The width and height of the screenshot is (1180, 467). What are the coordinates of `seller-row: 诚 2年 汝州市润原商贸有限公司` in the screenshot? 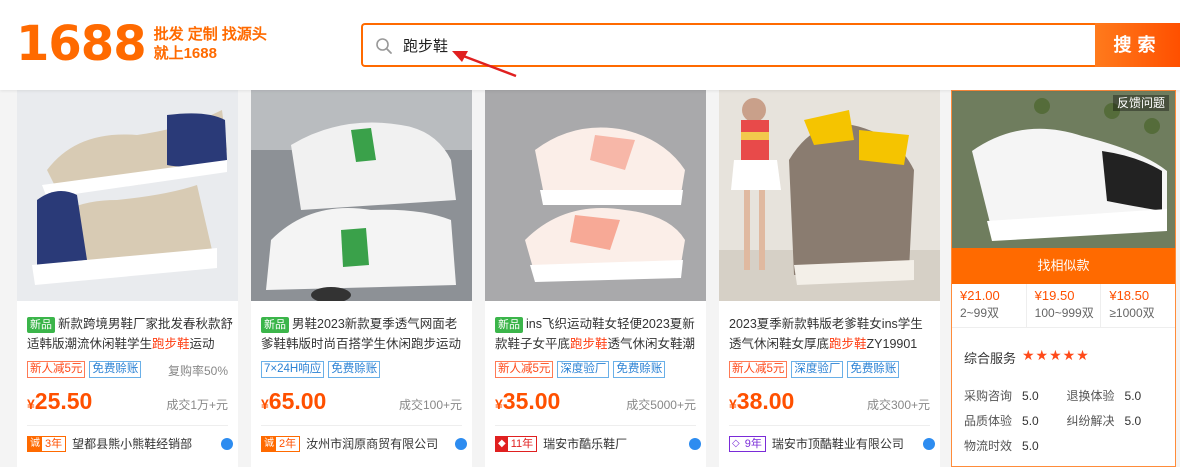 It's located at (364, 443).